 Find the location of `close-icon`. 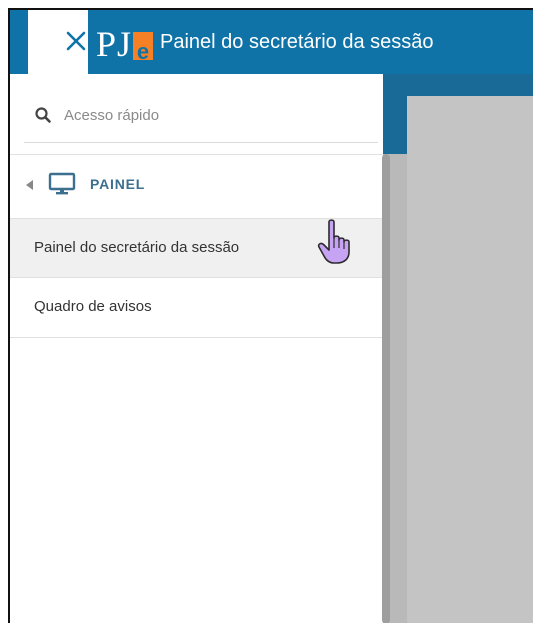

close-icon is located at coordinates (76, 41).